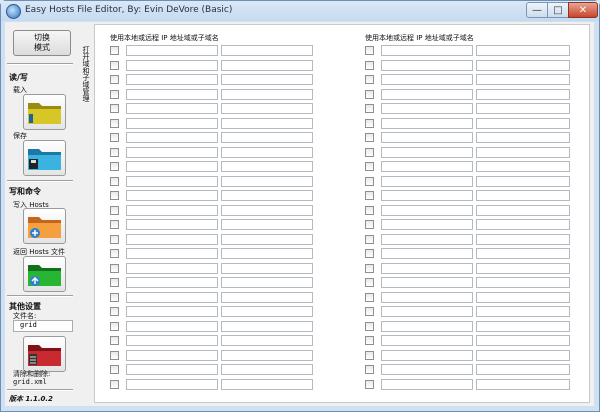 This screenshot has height=412, width=600. I want to click on switch-mode-button: 切换 模式, so click(42, 43).